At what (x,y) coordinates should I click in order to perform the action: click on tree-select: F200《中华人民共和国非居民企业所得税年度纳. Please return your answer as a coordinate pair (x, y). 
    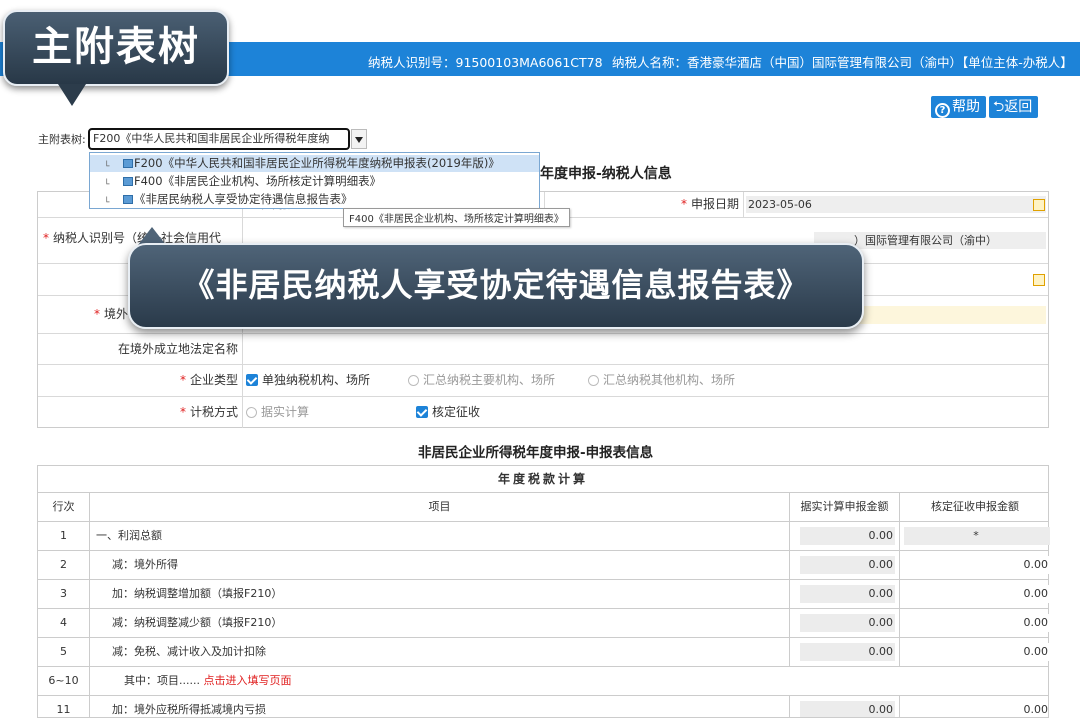
    Looking at the image, I should click on (219, 139).